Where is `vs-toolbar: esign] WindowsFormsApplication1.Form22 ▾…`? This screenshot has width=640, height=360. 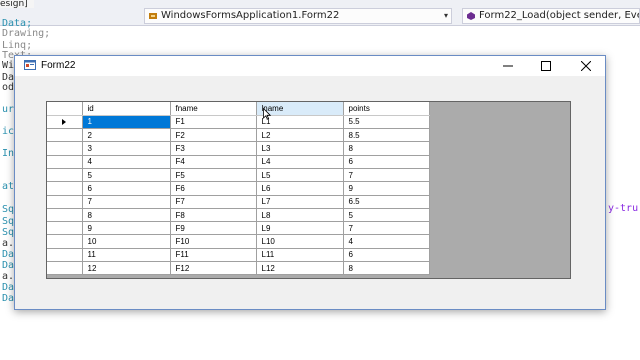
vs-toolbar: esign] WindowsFormsApplication1.Form22 ▾… is located at coordinates (320, 13).